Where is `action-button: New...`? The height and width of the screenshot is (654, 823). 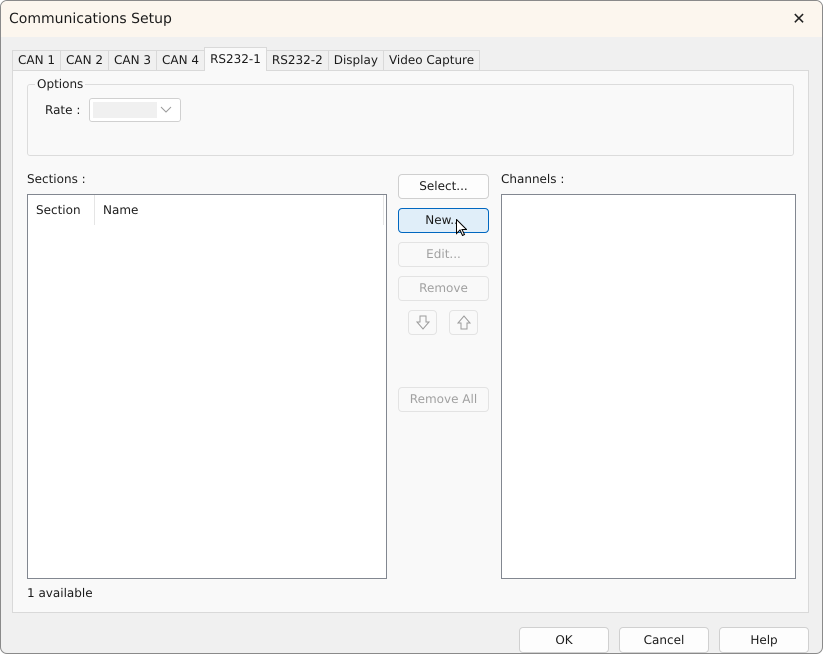
action-button: New... is located at coordinates (443, 220).